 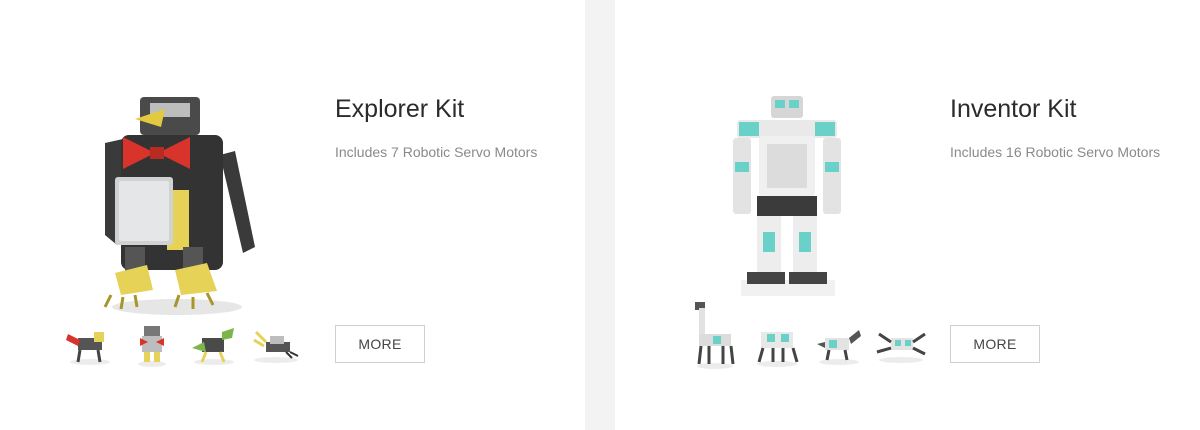 I want to click on product-title: Explorer Kit, so click(x=400, y=109).